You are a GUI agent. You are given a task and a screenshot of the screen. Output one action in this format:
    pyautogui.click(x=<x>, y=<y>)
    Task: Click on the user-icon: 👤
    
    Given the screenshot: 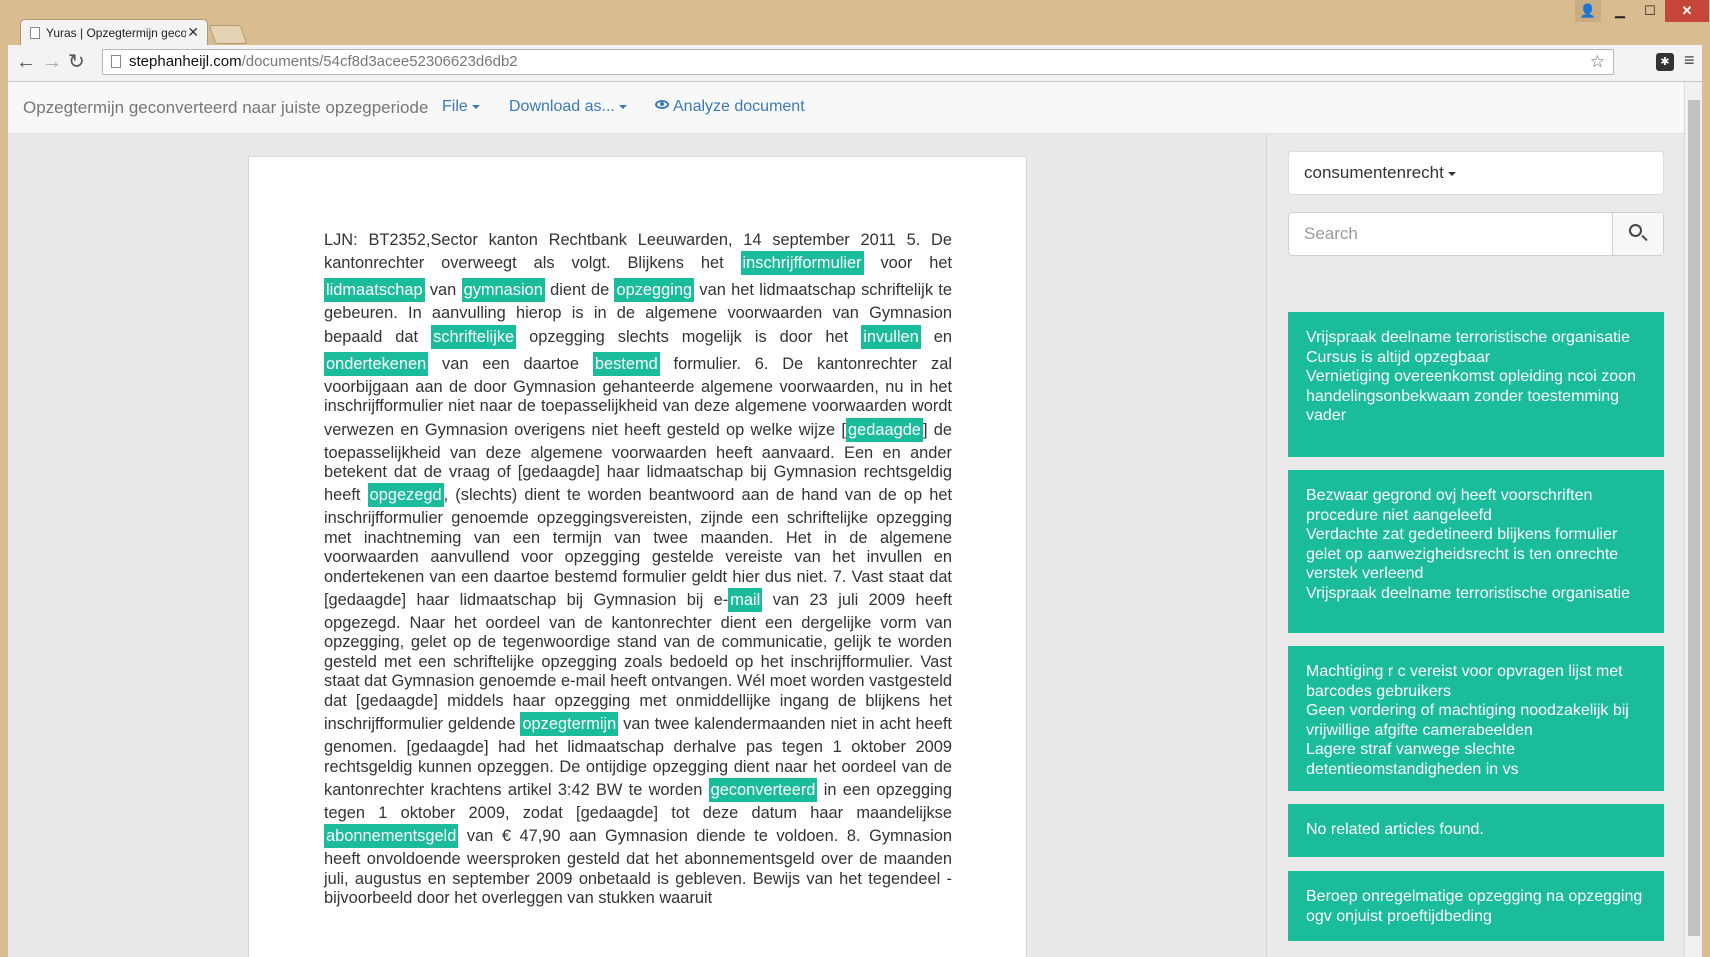 What is the action you would take?
    pyautogui.click(x=1588, y=11)
    